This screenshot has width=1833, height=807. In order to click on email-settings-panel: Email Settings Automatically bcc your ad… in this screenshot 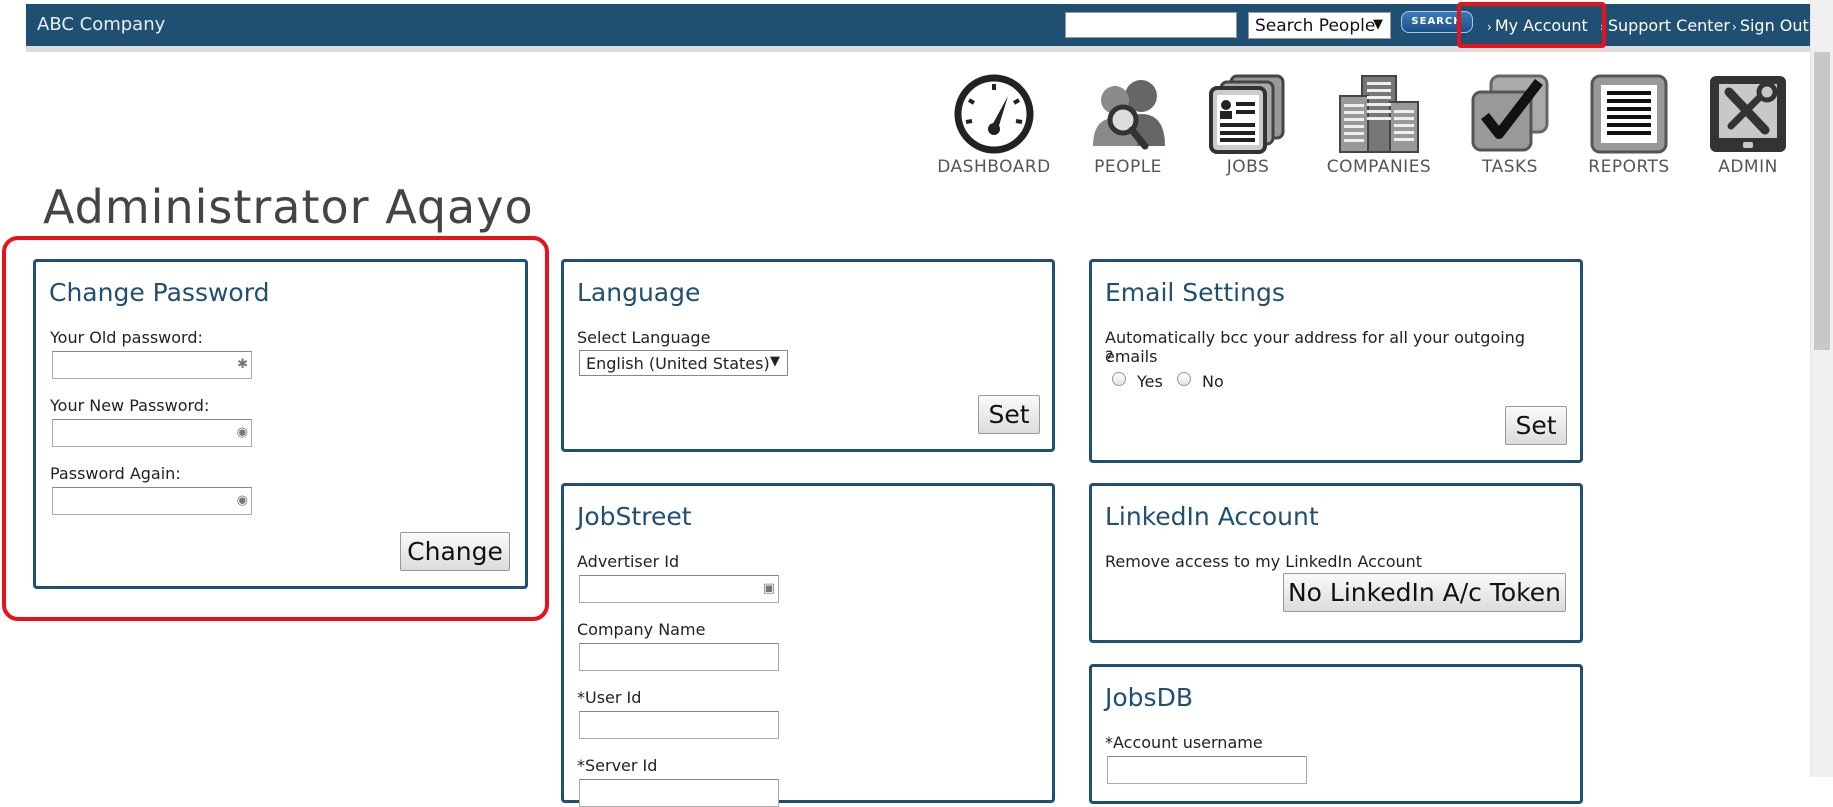, I will do `click(1336, 361)`.